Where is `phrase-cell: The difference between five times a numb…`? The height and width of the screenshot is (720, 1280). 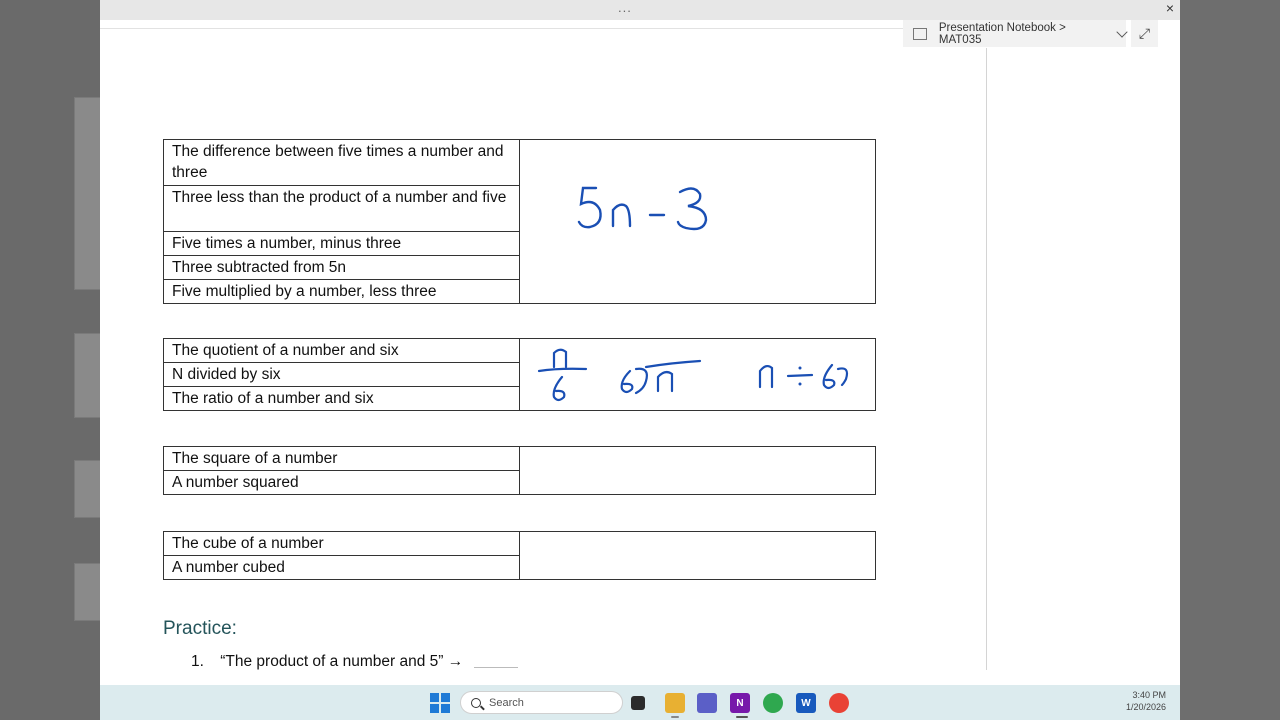
phrase-cell: The difference between five times a numb… is located at coordinates (341, 162).